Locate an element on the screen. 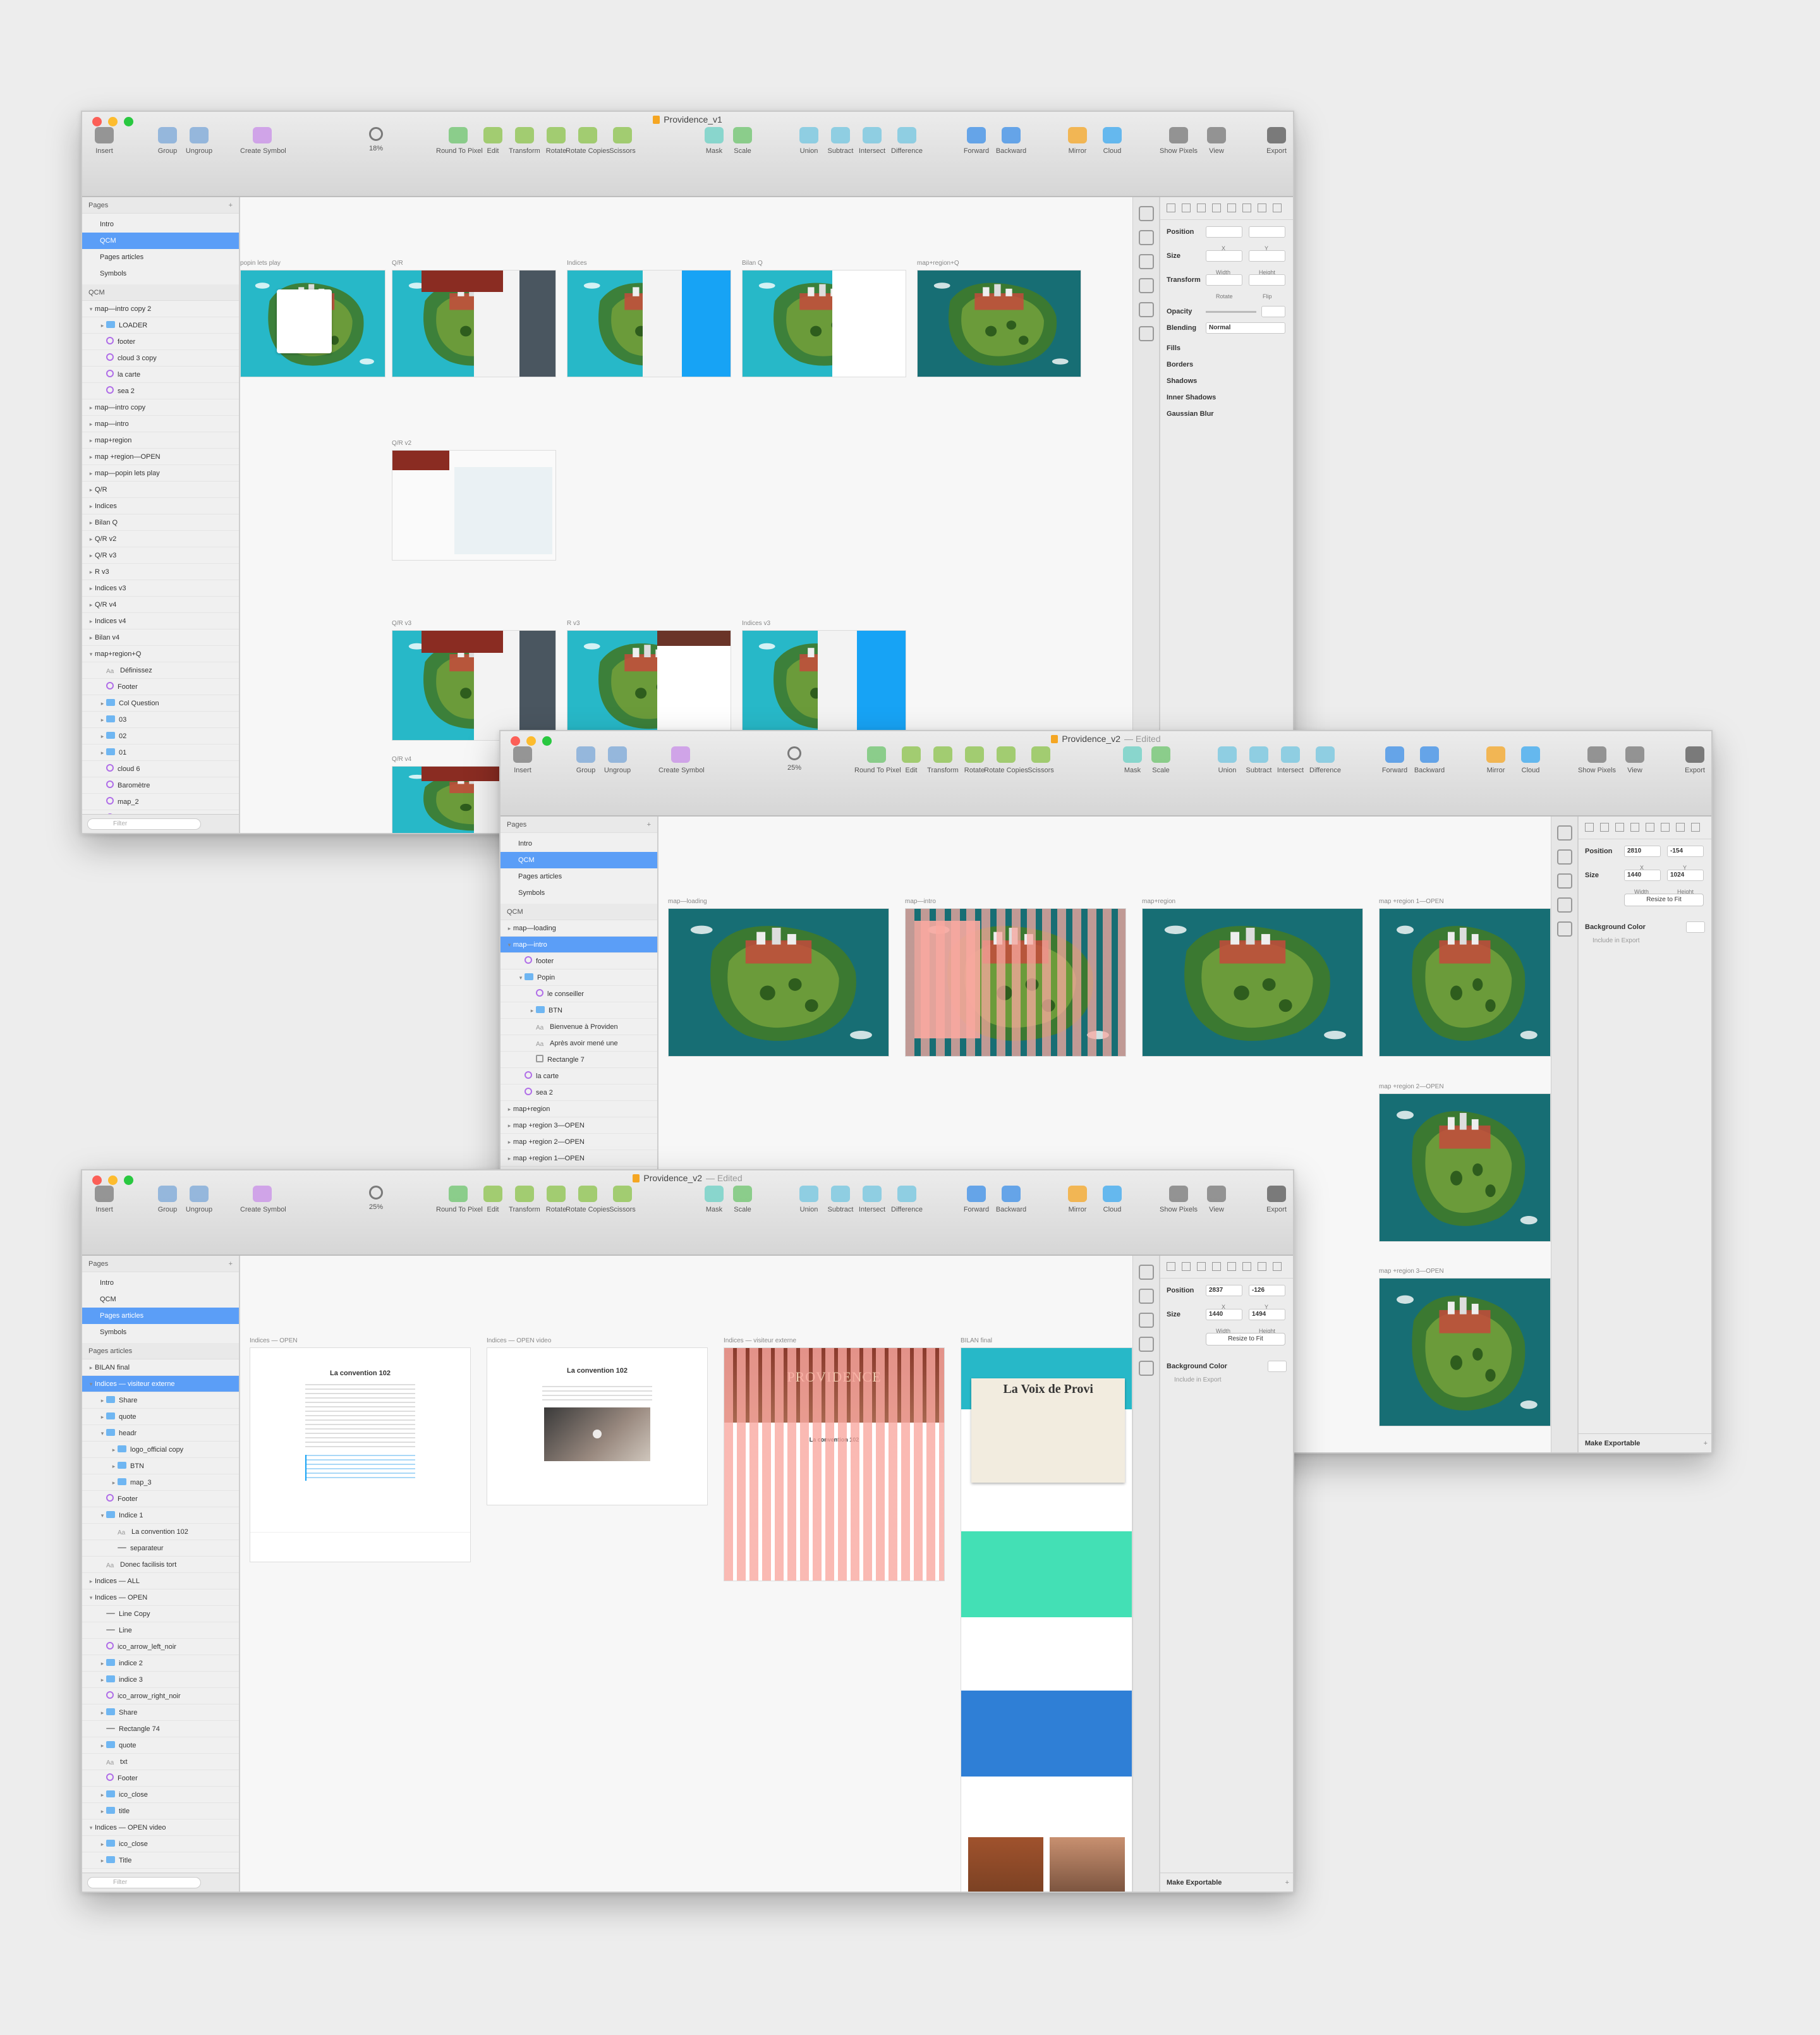  layer-row: ▸ indice 3 is located at coordinates (160, 1680).